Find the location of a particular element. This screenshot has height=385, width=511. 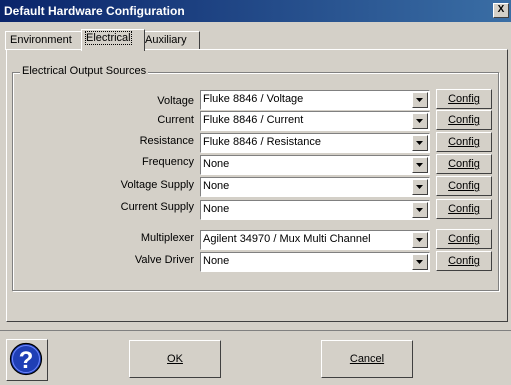

ok-label: OK is located at coordinates (175, 359).